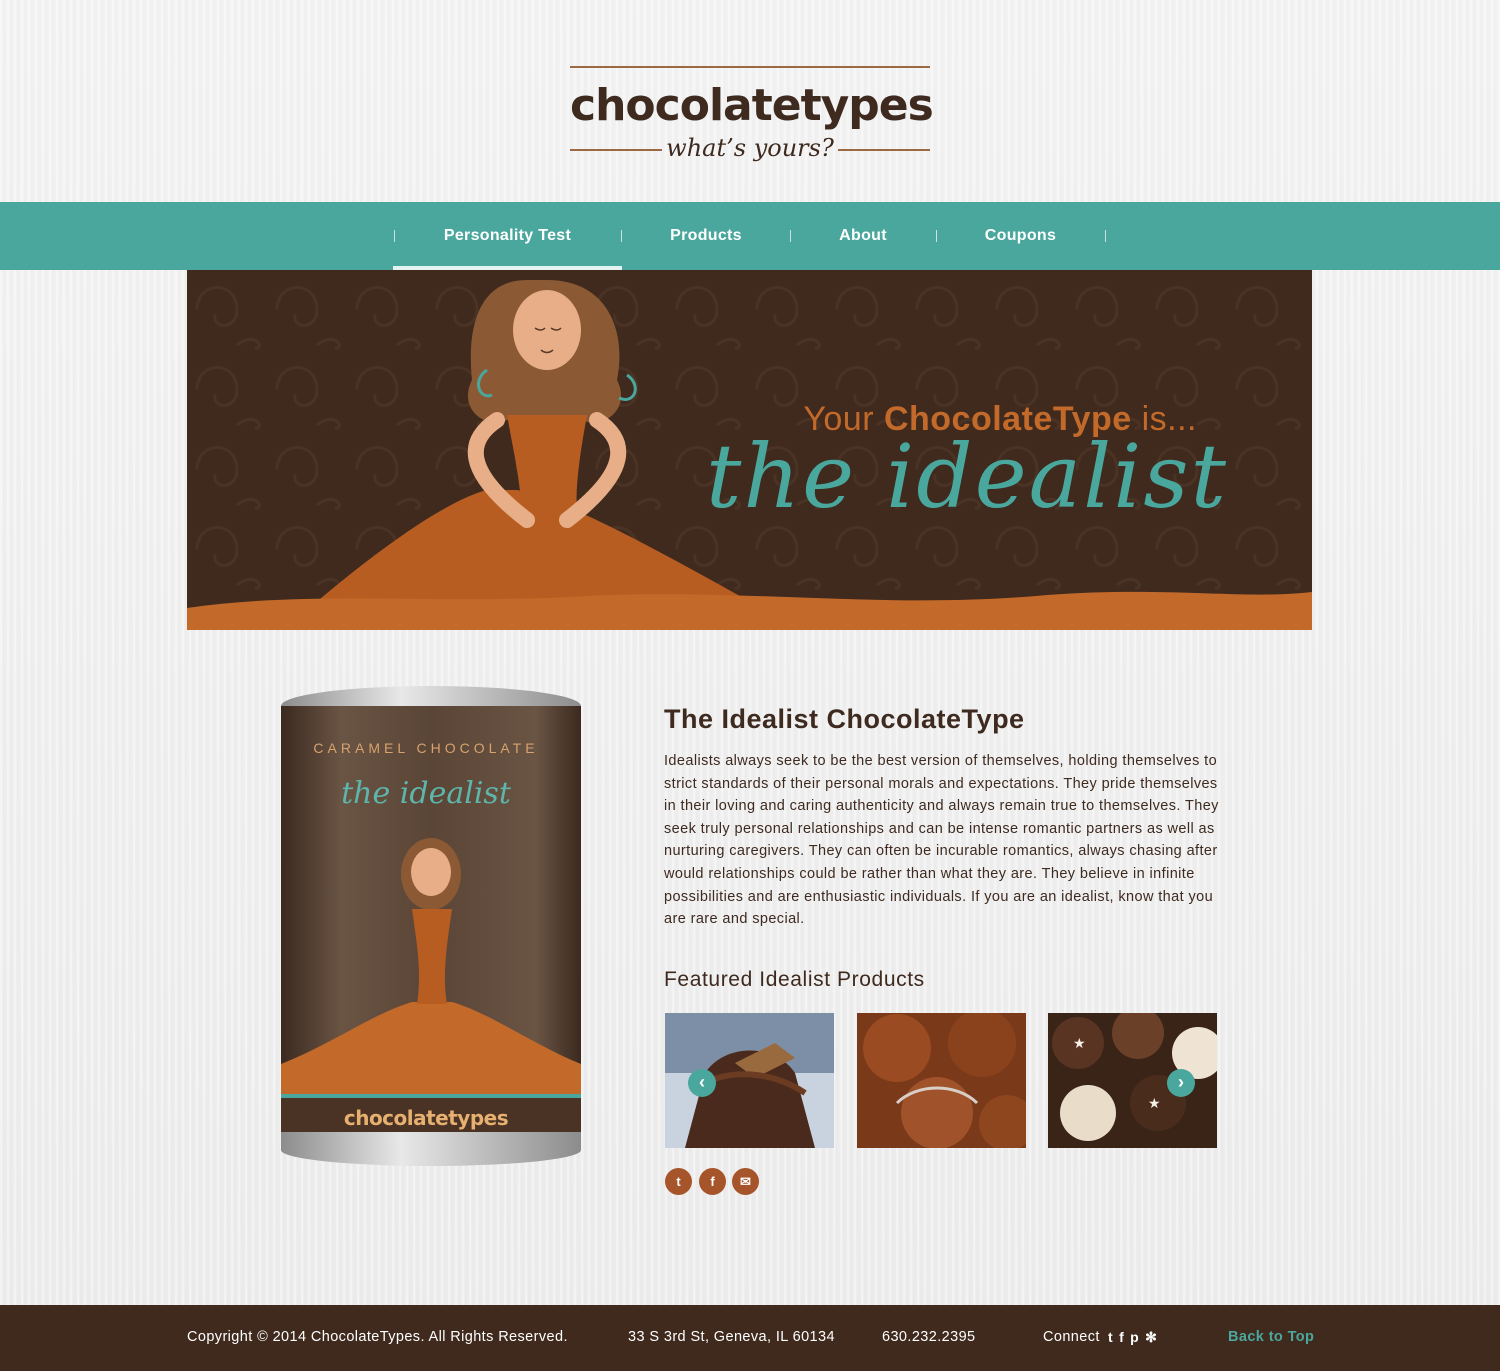 This screenshot has height=1371, width=1500. I want to click on footer-social-icons: t f p ✻, so click(1135, 1337).